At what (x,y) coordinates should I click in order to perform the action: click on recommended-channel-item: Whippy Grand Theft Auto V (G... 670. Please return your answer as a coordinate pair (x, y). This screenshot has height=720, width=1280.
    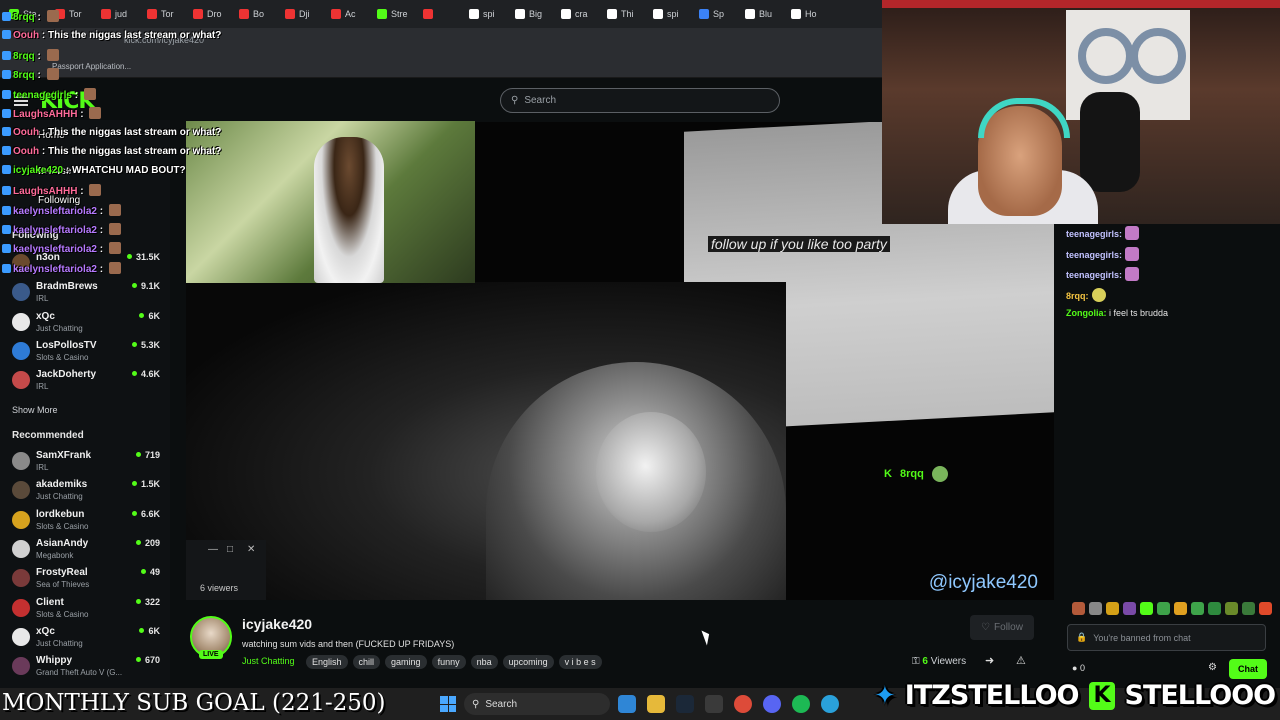
    Looking at the image, I should click on (85, 668).